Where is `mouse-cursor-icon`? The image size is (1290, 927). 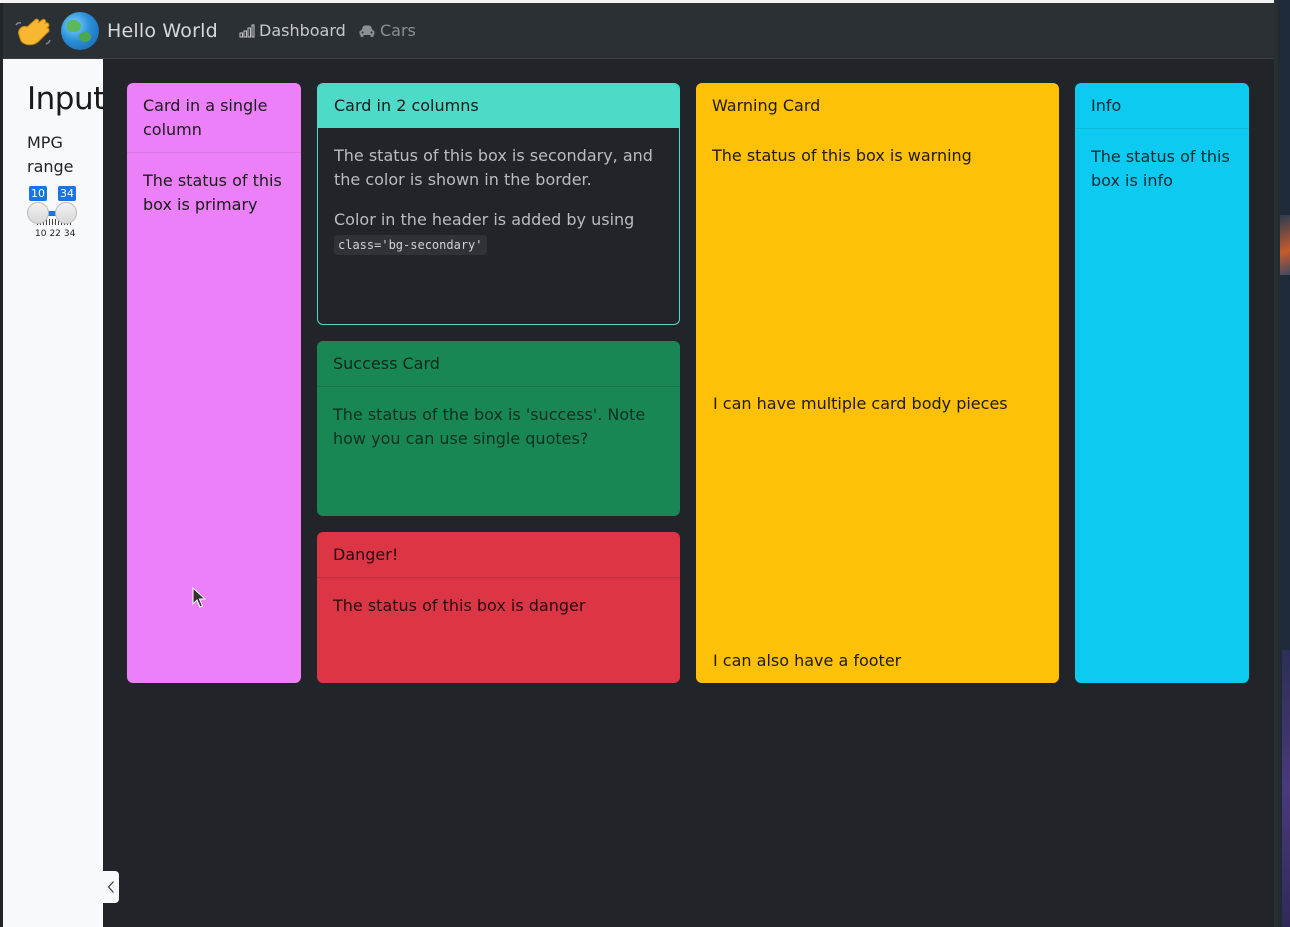
mouse-cursor-icon is located at coordinates (199, 597).